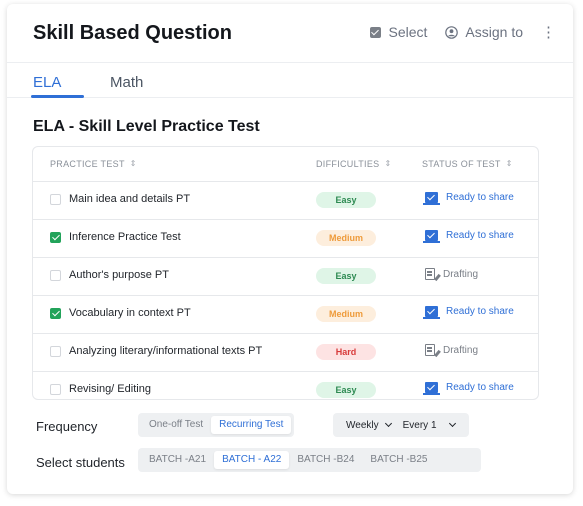  What do you see at coordinates (290, 80) in the screenshot?
I see `subject-tabs: ELA Math` at bounding box center [290, 80].